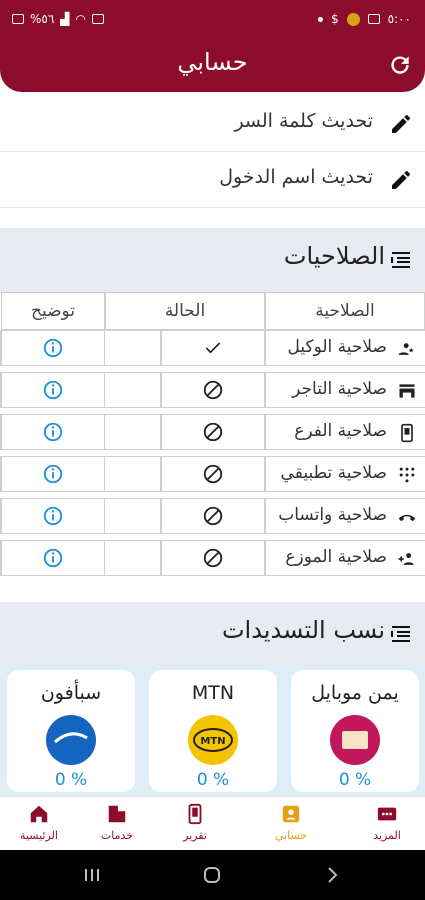 This screenshot has width=425, height=900. What do you see at coordinates (407, 518) in the screenshot?
I see `phone-handset-icon` at bounding box center [407, 518].